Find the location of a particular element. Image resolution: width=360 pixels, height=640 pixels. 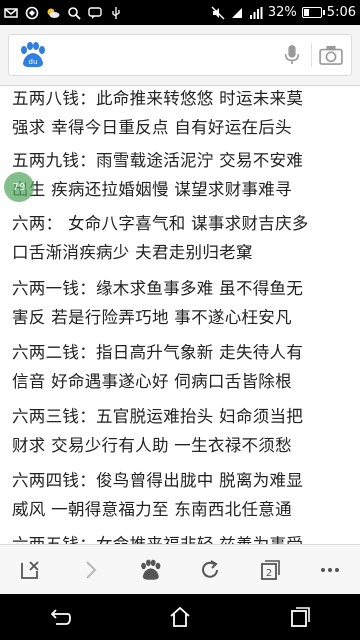

forward-icon is located at coordinates (91, 569).